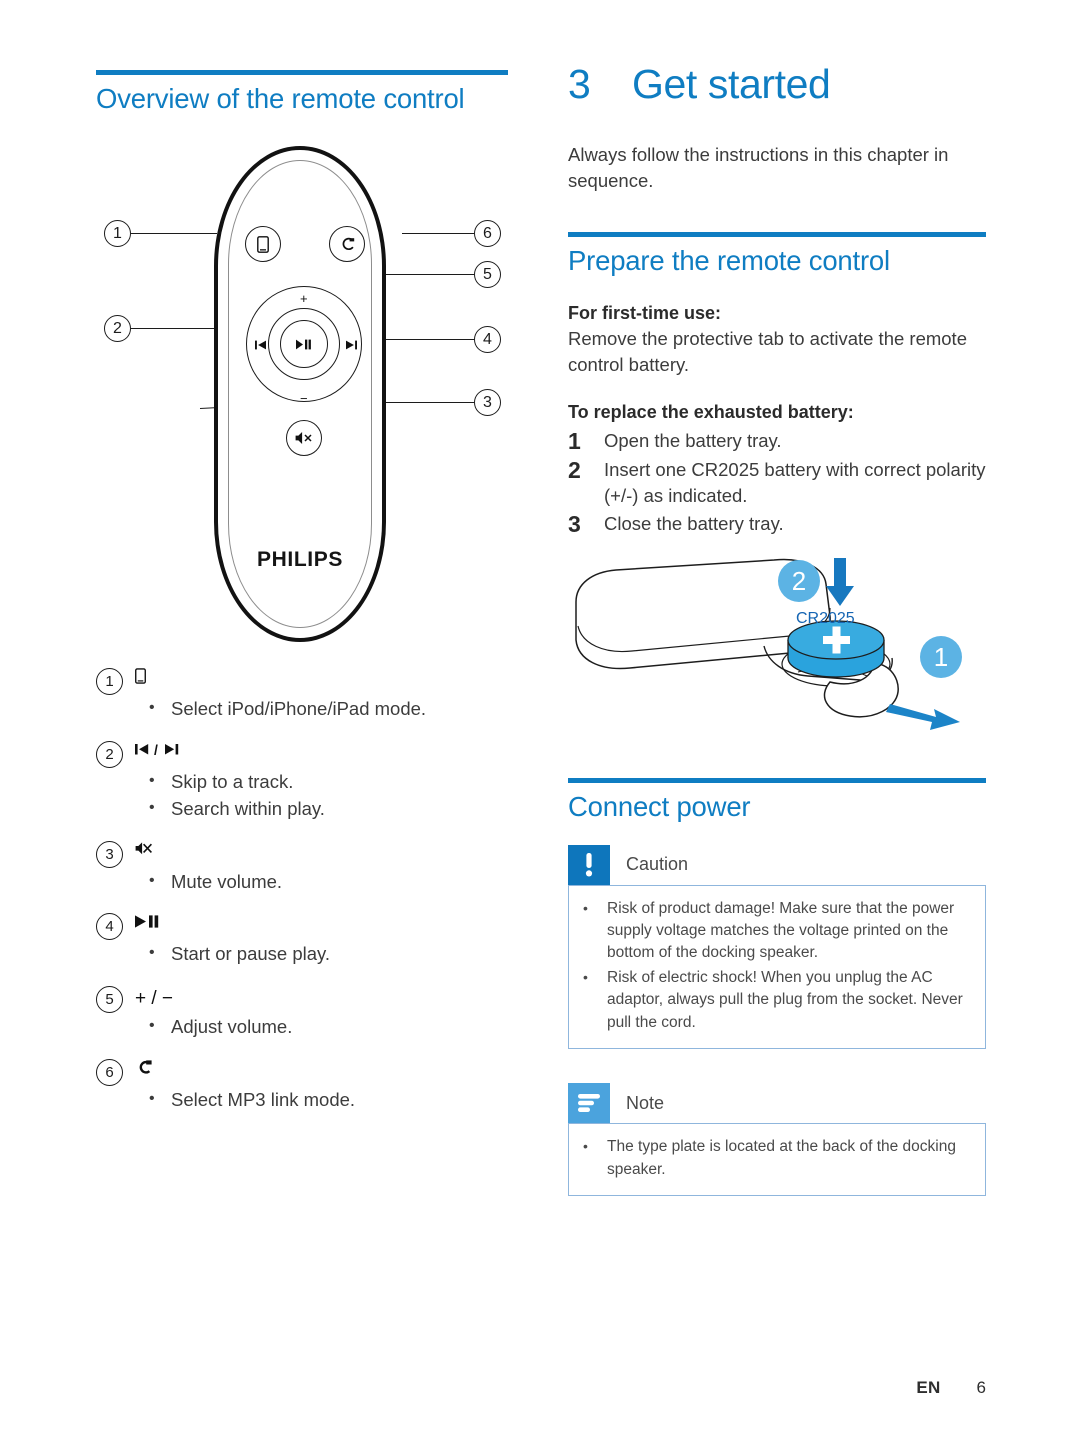 The width and height of the screenshot is (1080, 1440). Describe the element at coordinates (928, 1387) in the screenshot. I see `footer-language: EN` at that location.